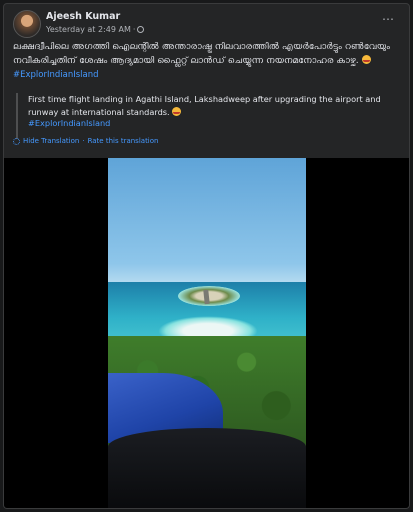 The width and height of the screenshot is (413, 512). What do you see at coordinates (208, 24) in the screenshot?
I see `post-header: Ajeesh Kumar Yesterday at 2:49 AM · ⋯` at bounding box center [208, 24].